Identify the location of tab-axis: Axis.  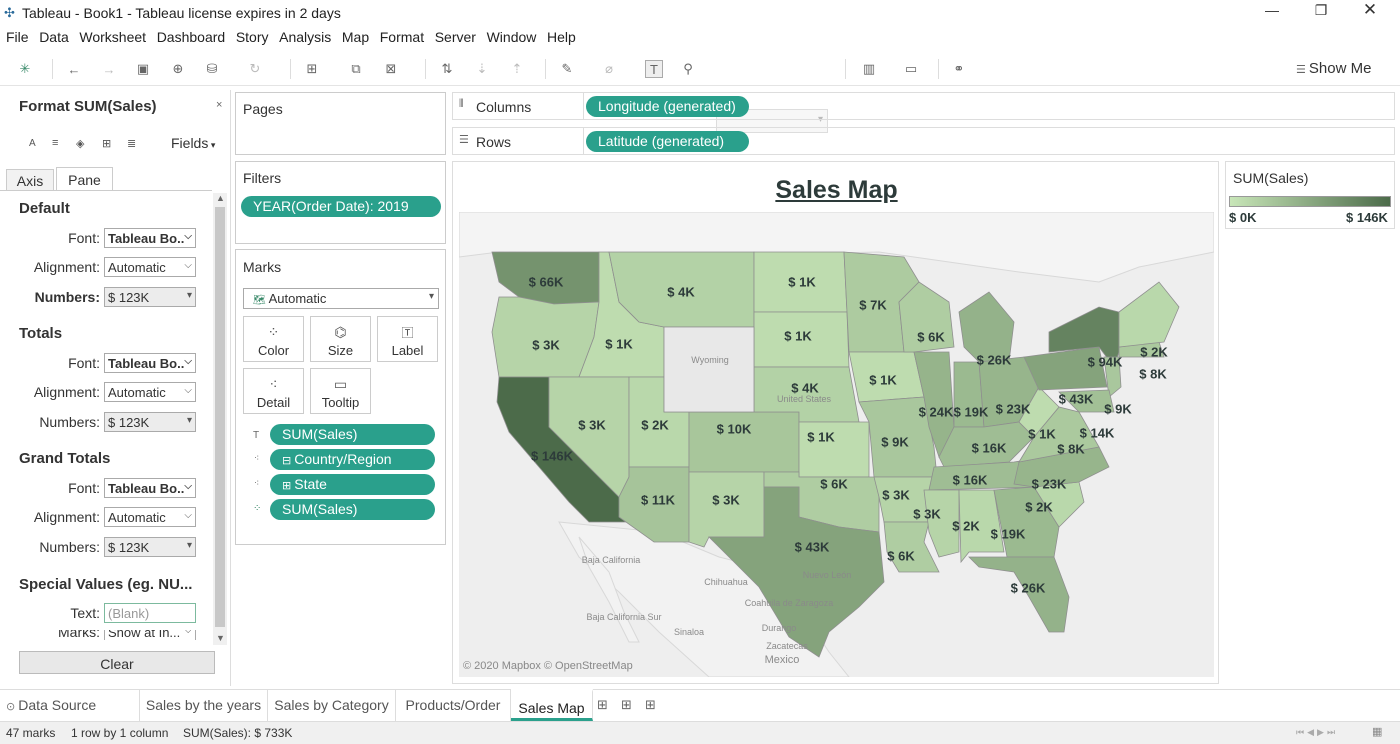
(30, 180).